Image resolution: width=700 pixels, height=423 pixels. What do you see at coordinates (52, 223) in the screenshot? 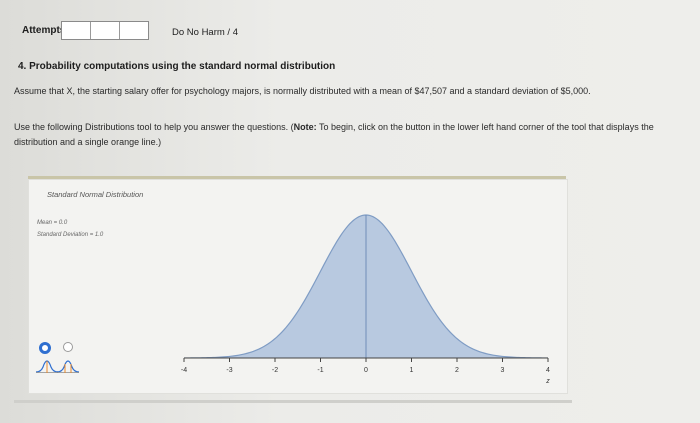
I see `mean-label: Mean = 0.0` at bounding box center [52, 223].